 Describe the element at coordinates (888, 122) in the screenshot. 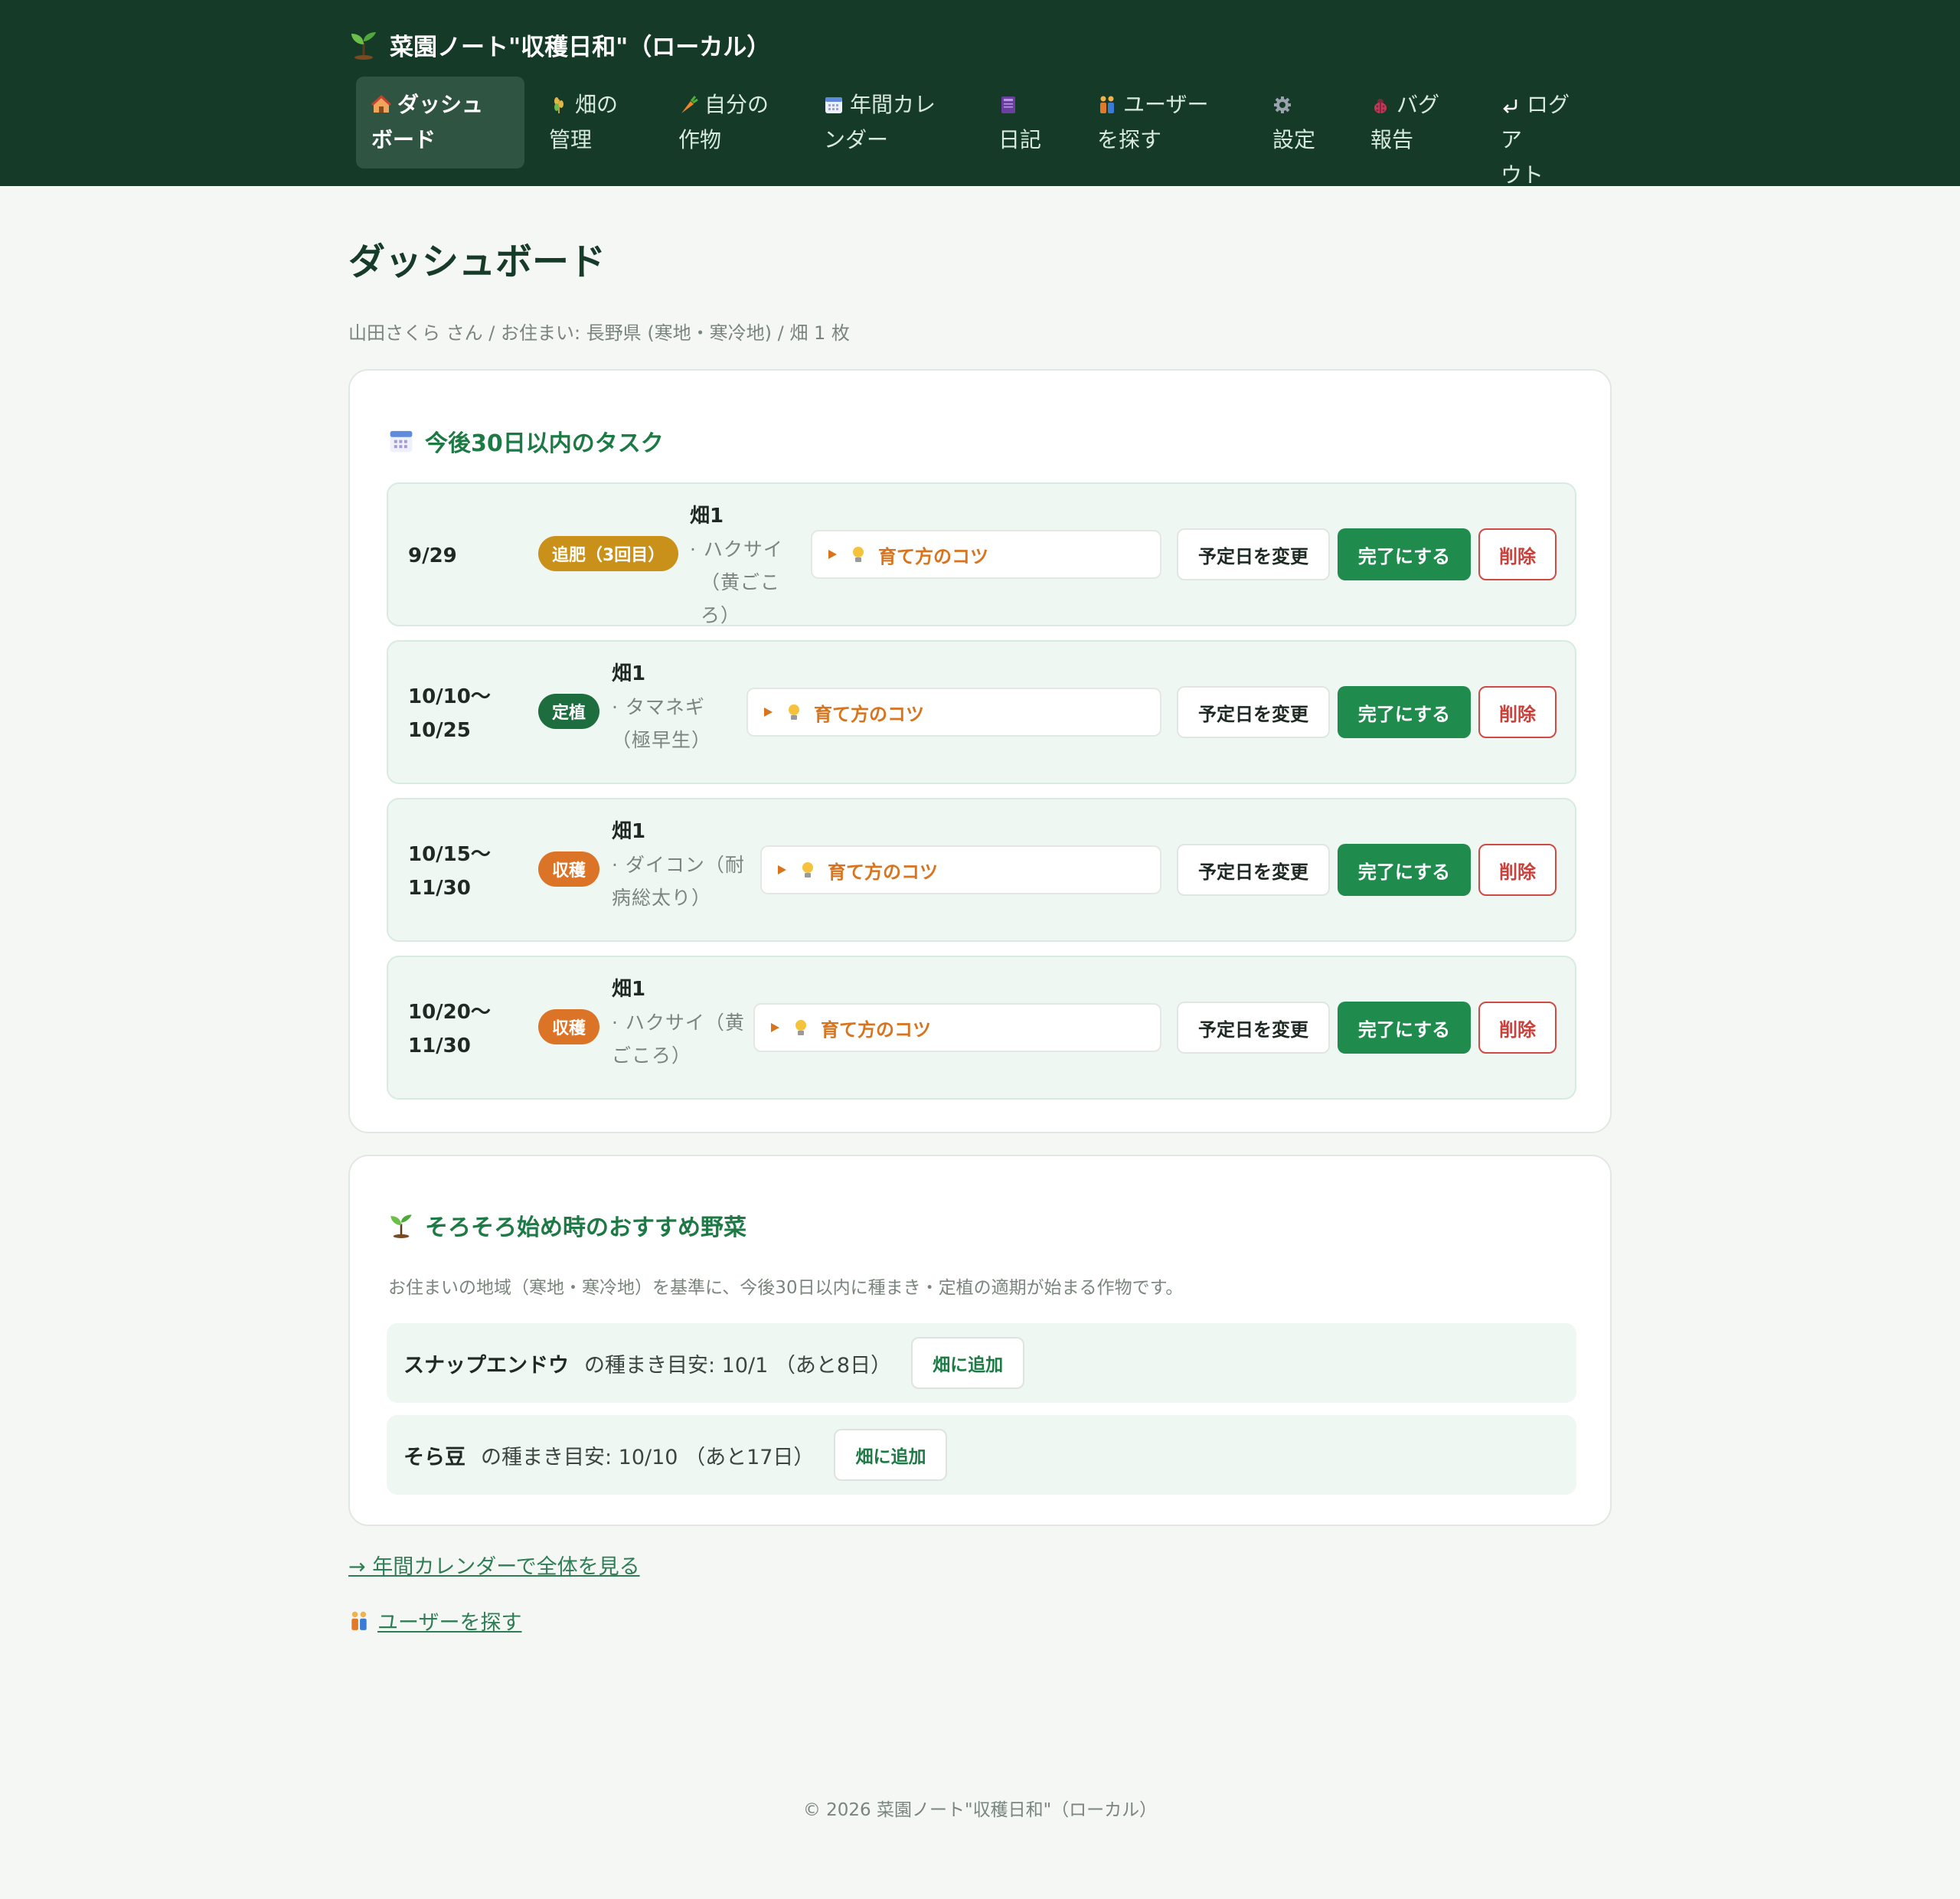

I see `nav-annual-calendar: 年間カレ ンダー` at that location.